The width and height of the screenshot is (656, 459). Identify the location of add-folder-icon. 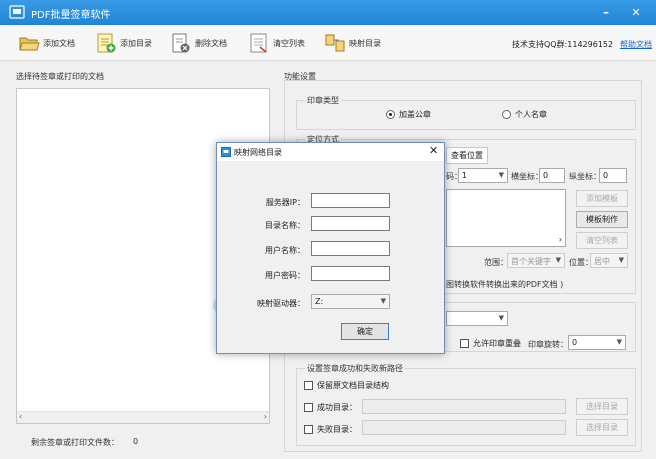
(106, 43).